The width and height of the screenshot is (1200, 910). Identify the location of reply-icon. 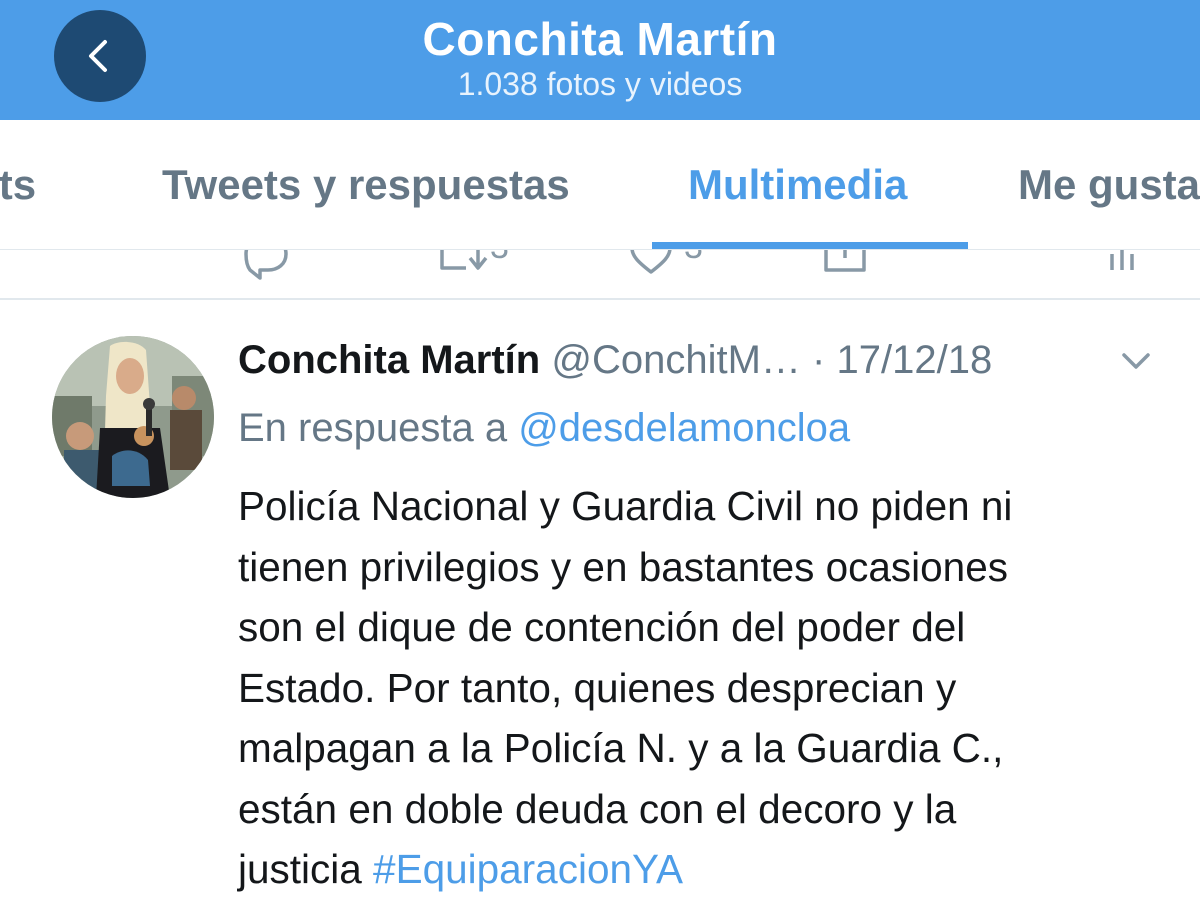
(265, 272).